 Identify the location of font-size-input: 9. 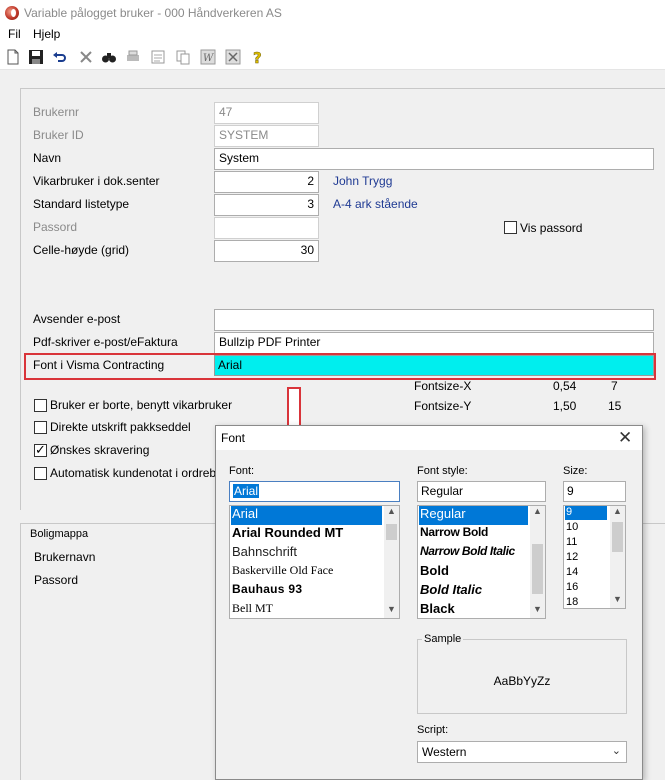
(594, 491).